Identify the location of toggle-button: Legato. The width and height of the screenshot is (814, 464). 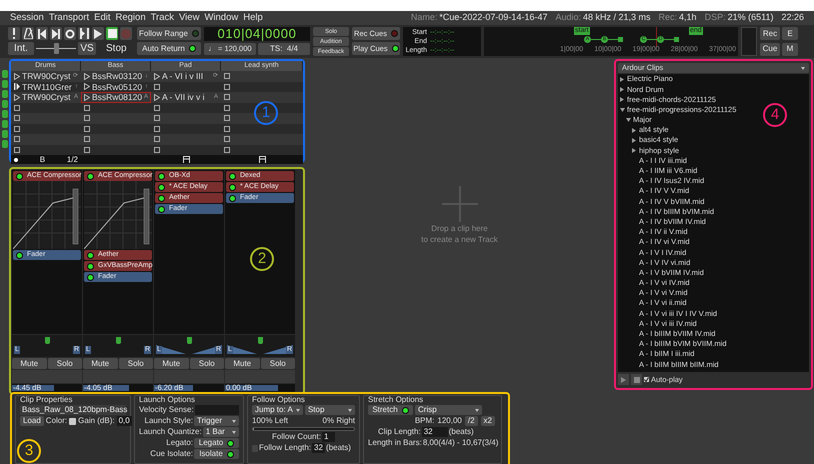
(216, 443).